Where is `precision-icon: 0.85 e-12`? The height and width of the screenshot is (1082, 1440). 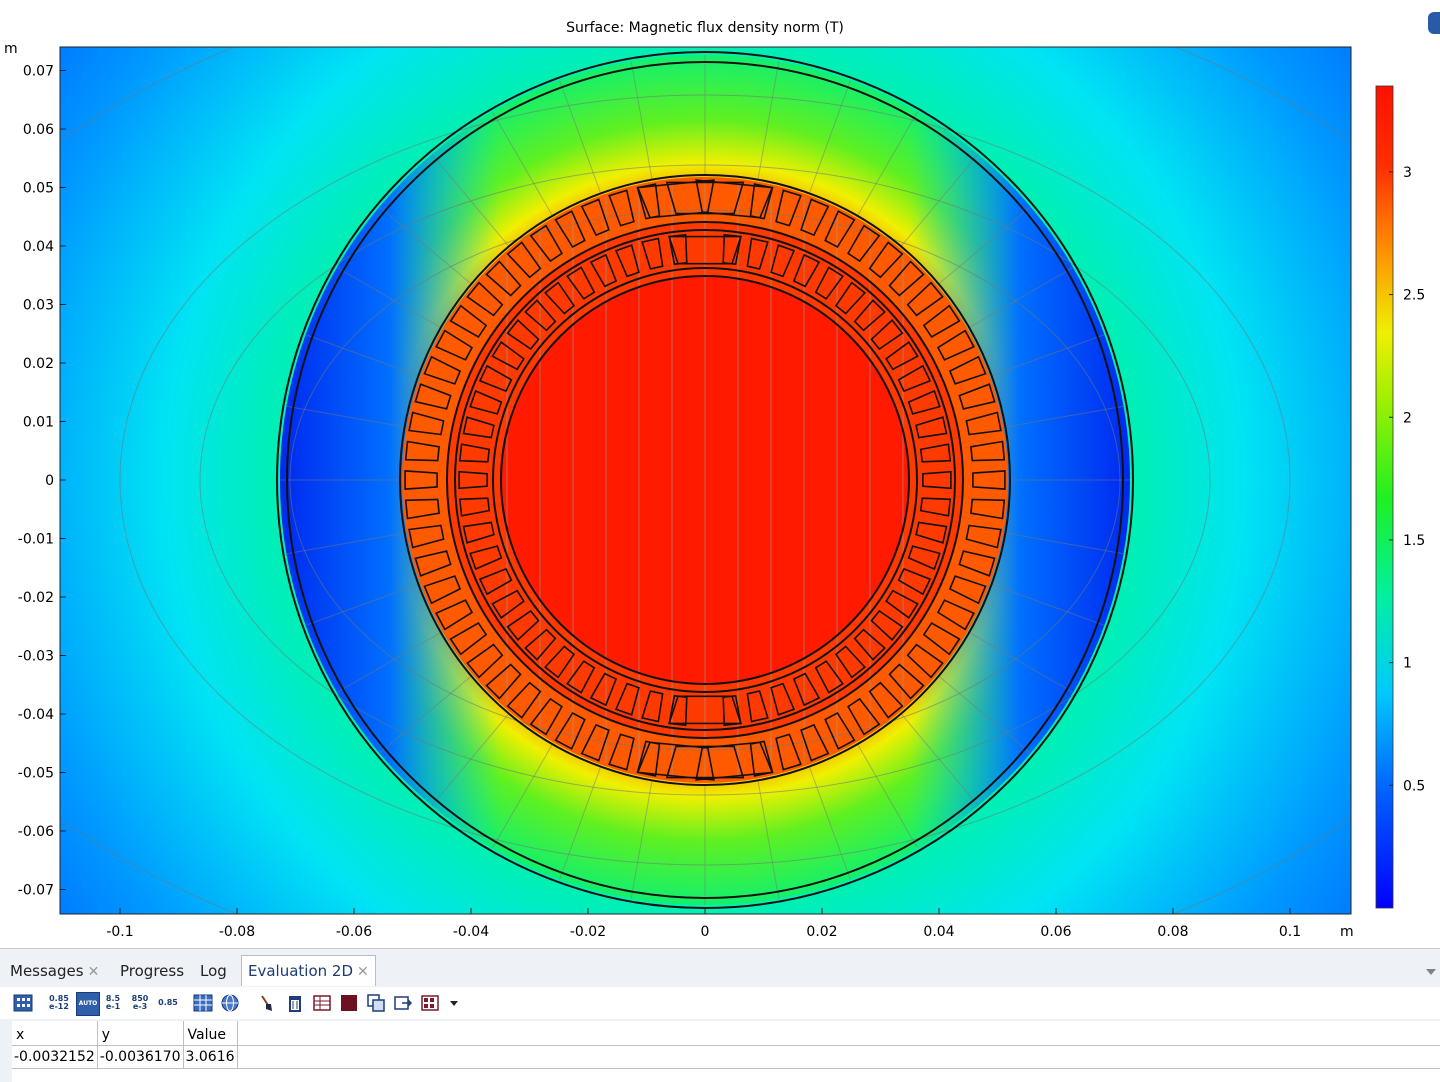
precision-icon: 0.85 e-12 is located at coordinates (59, 1003).